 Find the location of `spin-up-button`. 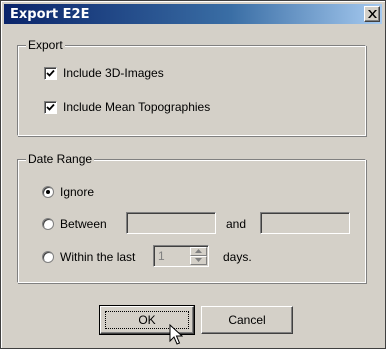

spin-up-button is located at coordinates (198, 251).